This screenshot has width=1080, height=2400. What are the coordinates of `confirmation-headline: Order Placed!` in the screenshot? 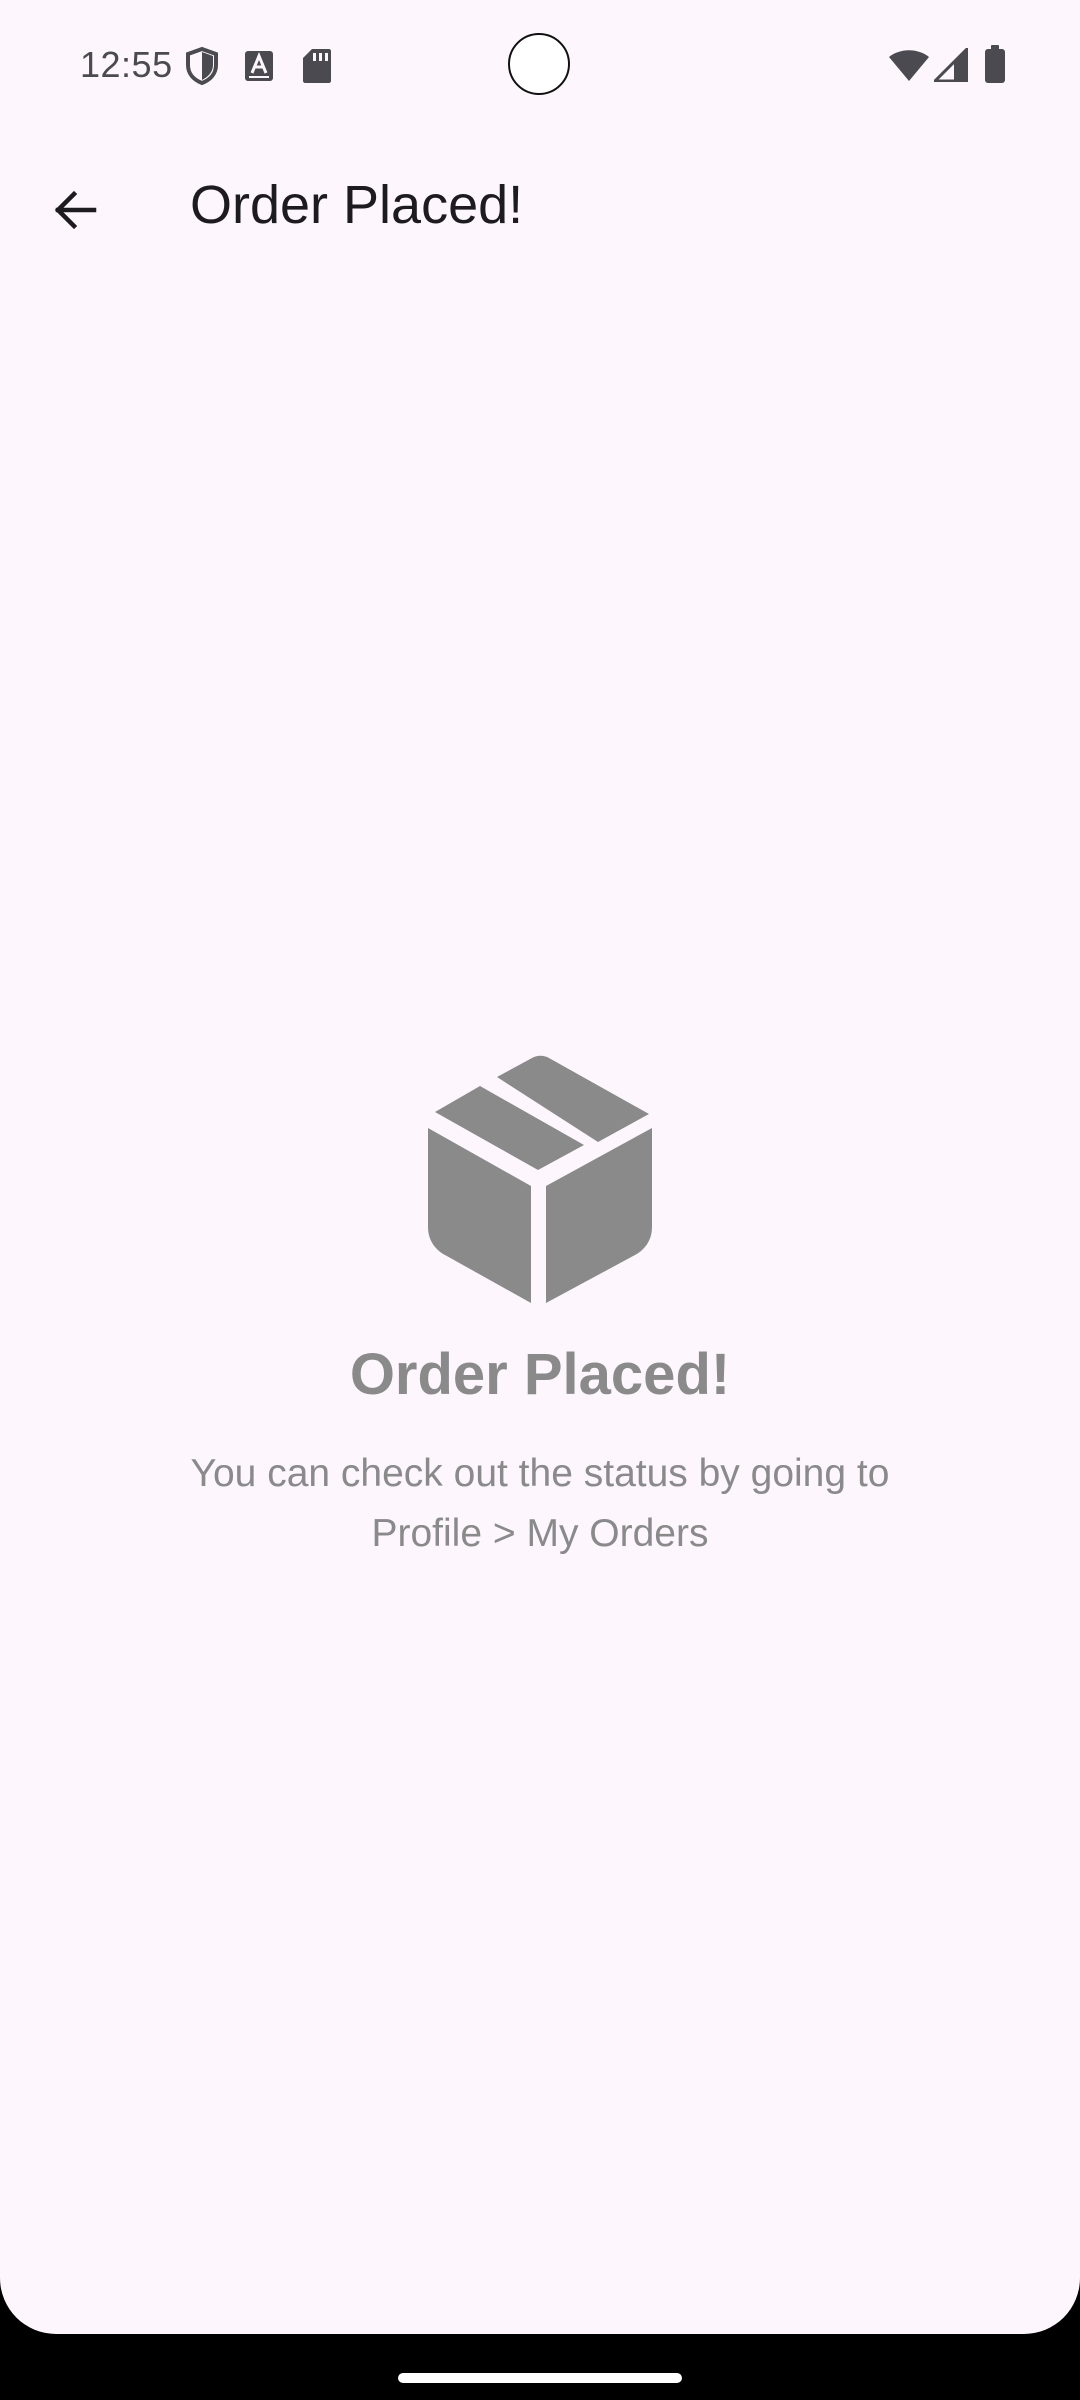 It's located at (540, 1374).